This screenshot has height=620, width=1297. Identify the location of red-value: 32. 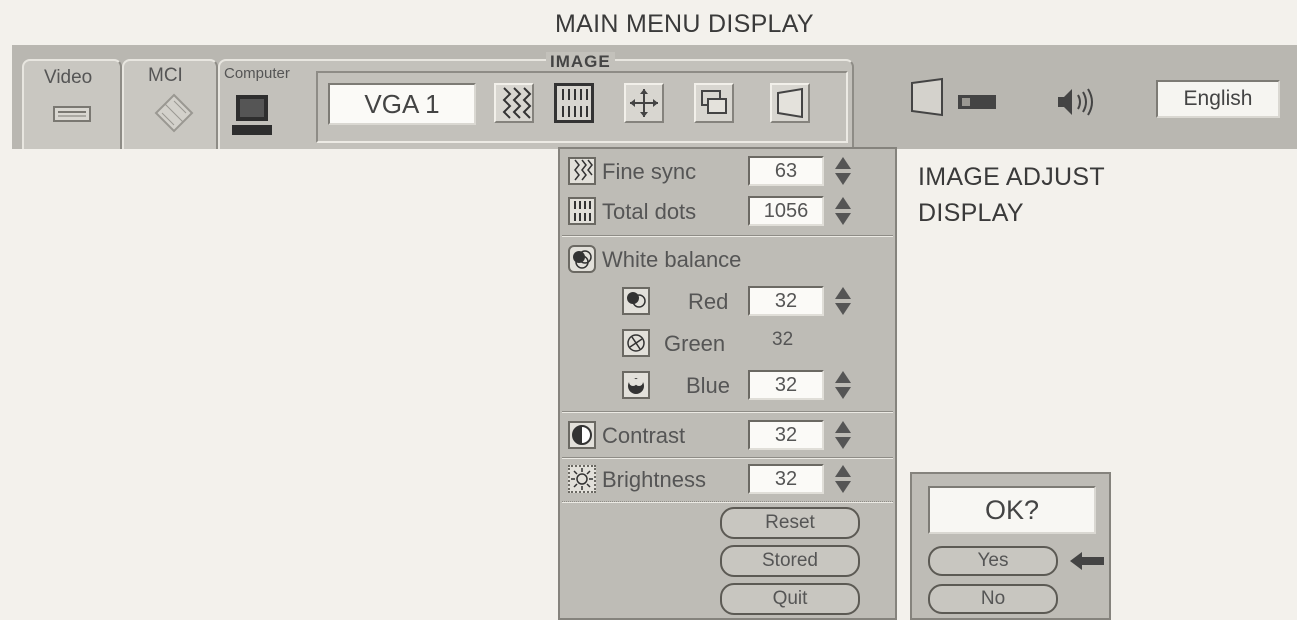
(786, 301).